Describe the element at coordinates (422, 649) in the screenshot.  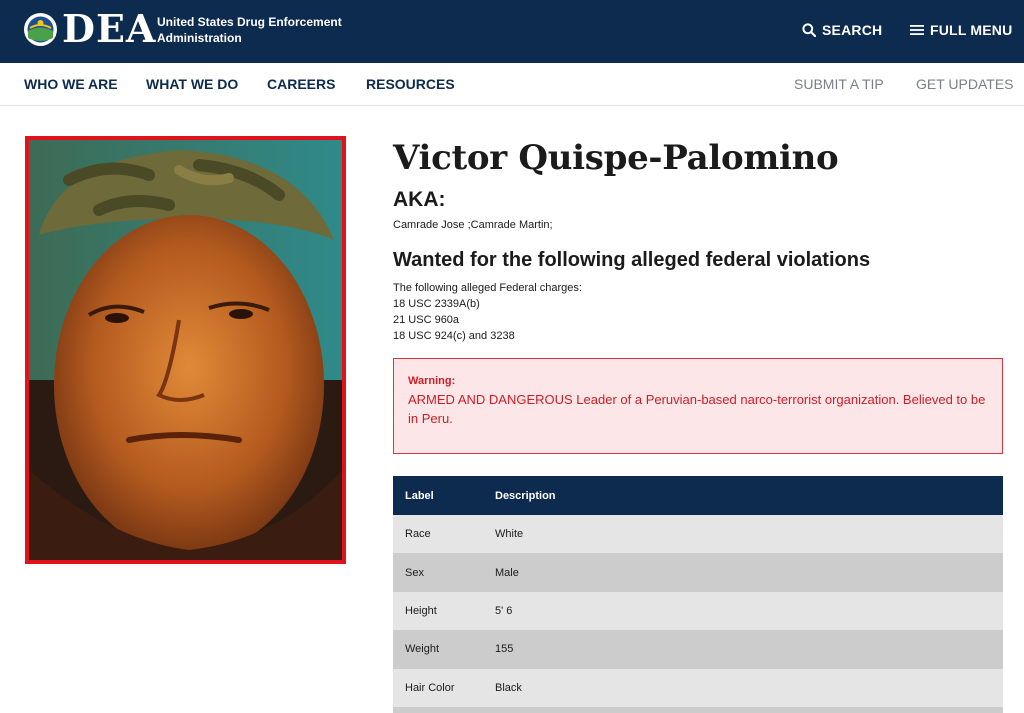
I see `row-label: Weight` at that location.